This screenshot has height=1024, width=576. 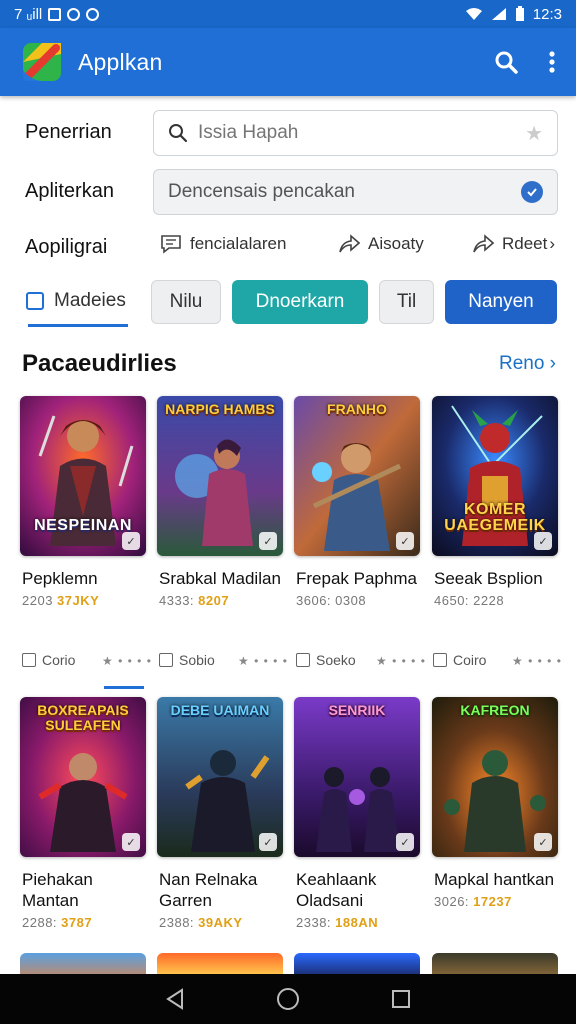 What do you see at coordinates (83, 717) in the screenshot?
I see `game-art-title: BOXREAPAIS SULEAFEN` at bounding box center [83, 717].